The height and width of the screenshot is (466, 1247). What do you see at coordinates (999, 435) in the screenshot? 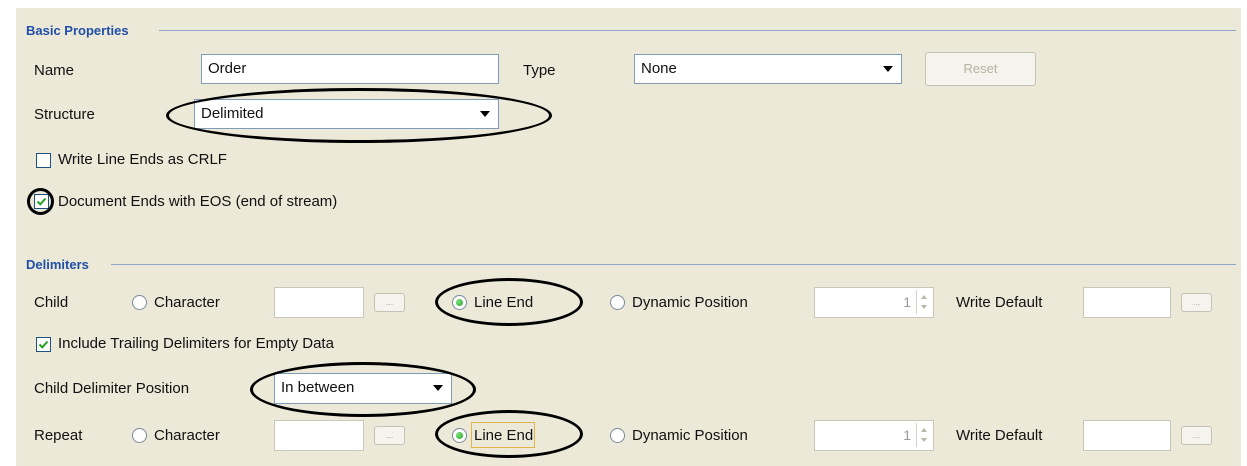
I see `repeat-write-default-label: Write Default` at bounding box center [999, 435].